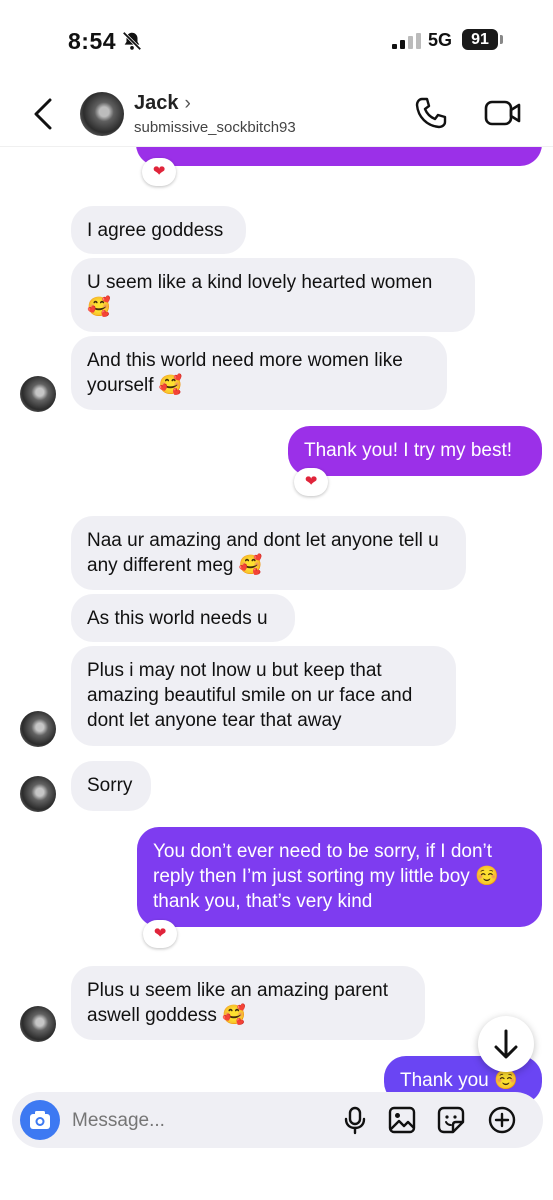 The image size is (553, 1200). Describe the element at coordinates (502, 1120) in the screenshot. I see `plus-icon` at that location.